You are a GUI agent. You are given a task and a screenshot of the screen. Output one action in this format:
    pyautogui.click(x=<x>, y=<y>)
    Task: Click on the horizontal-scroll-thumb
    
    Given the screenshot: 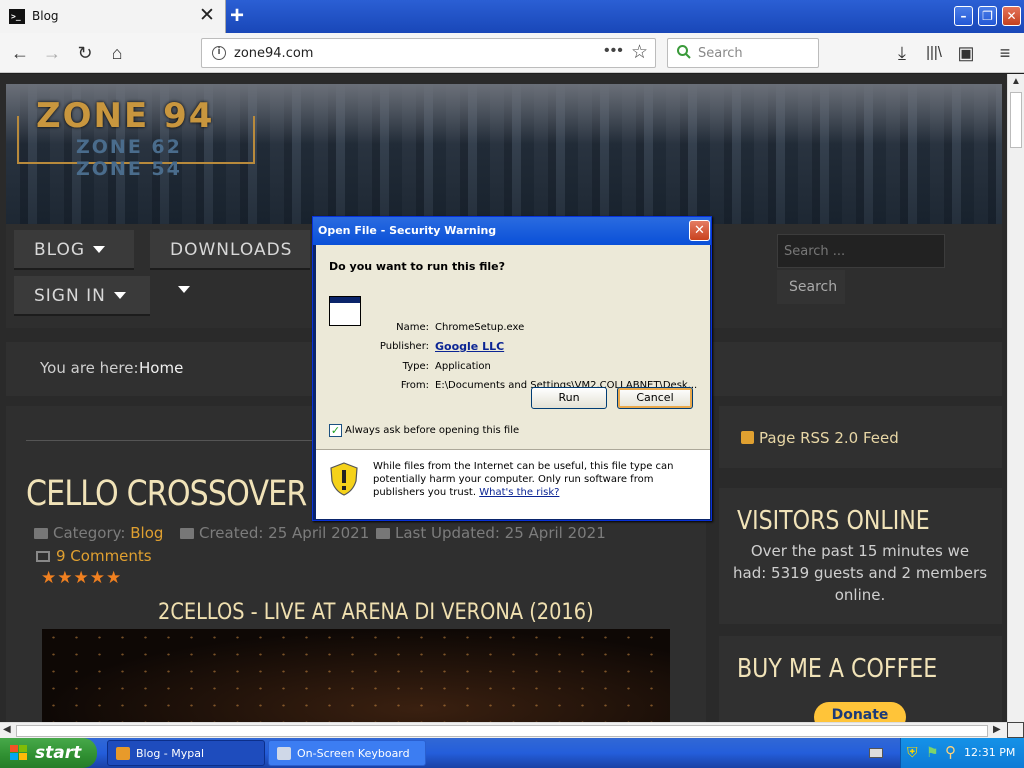 What is the action you would take?
    pyautogui.click(x=502, y=731)
    